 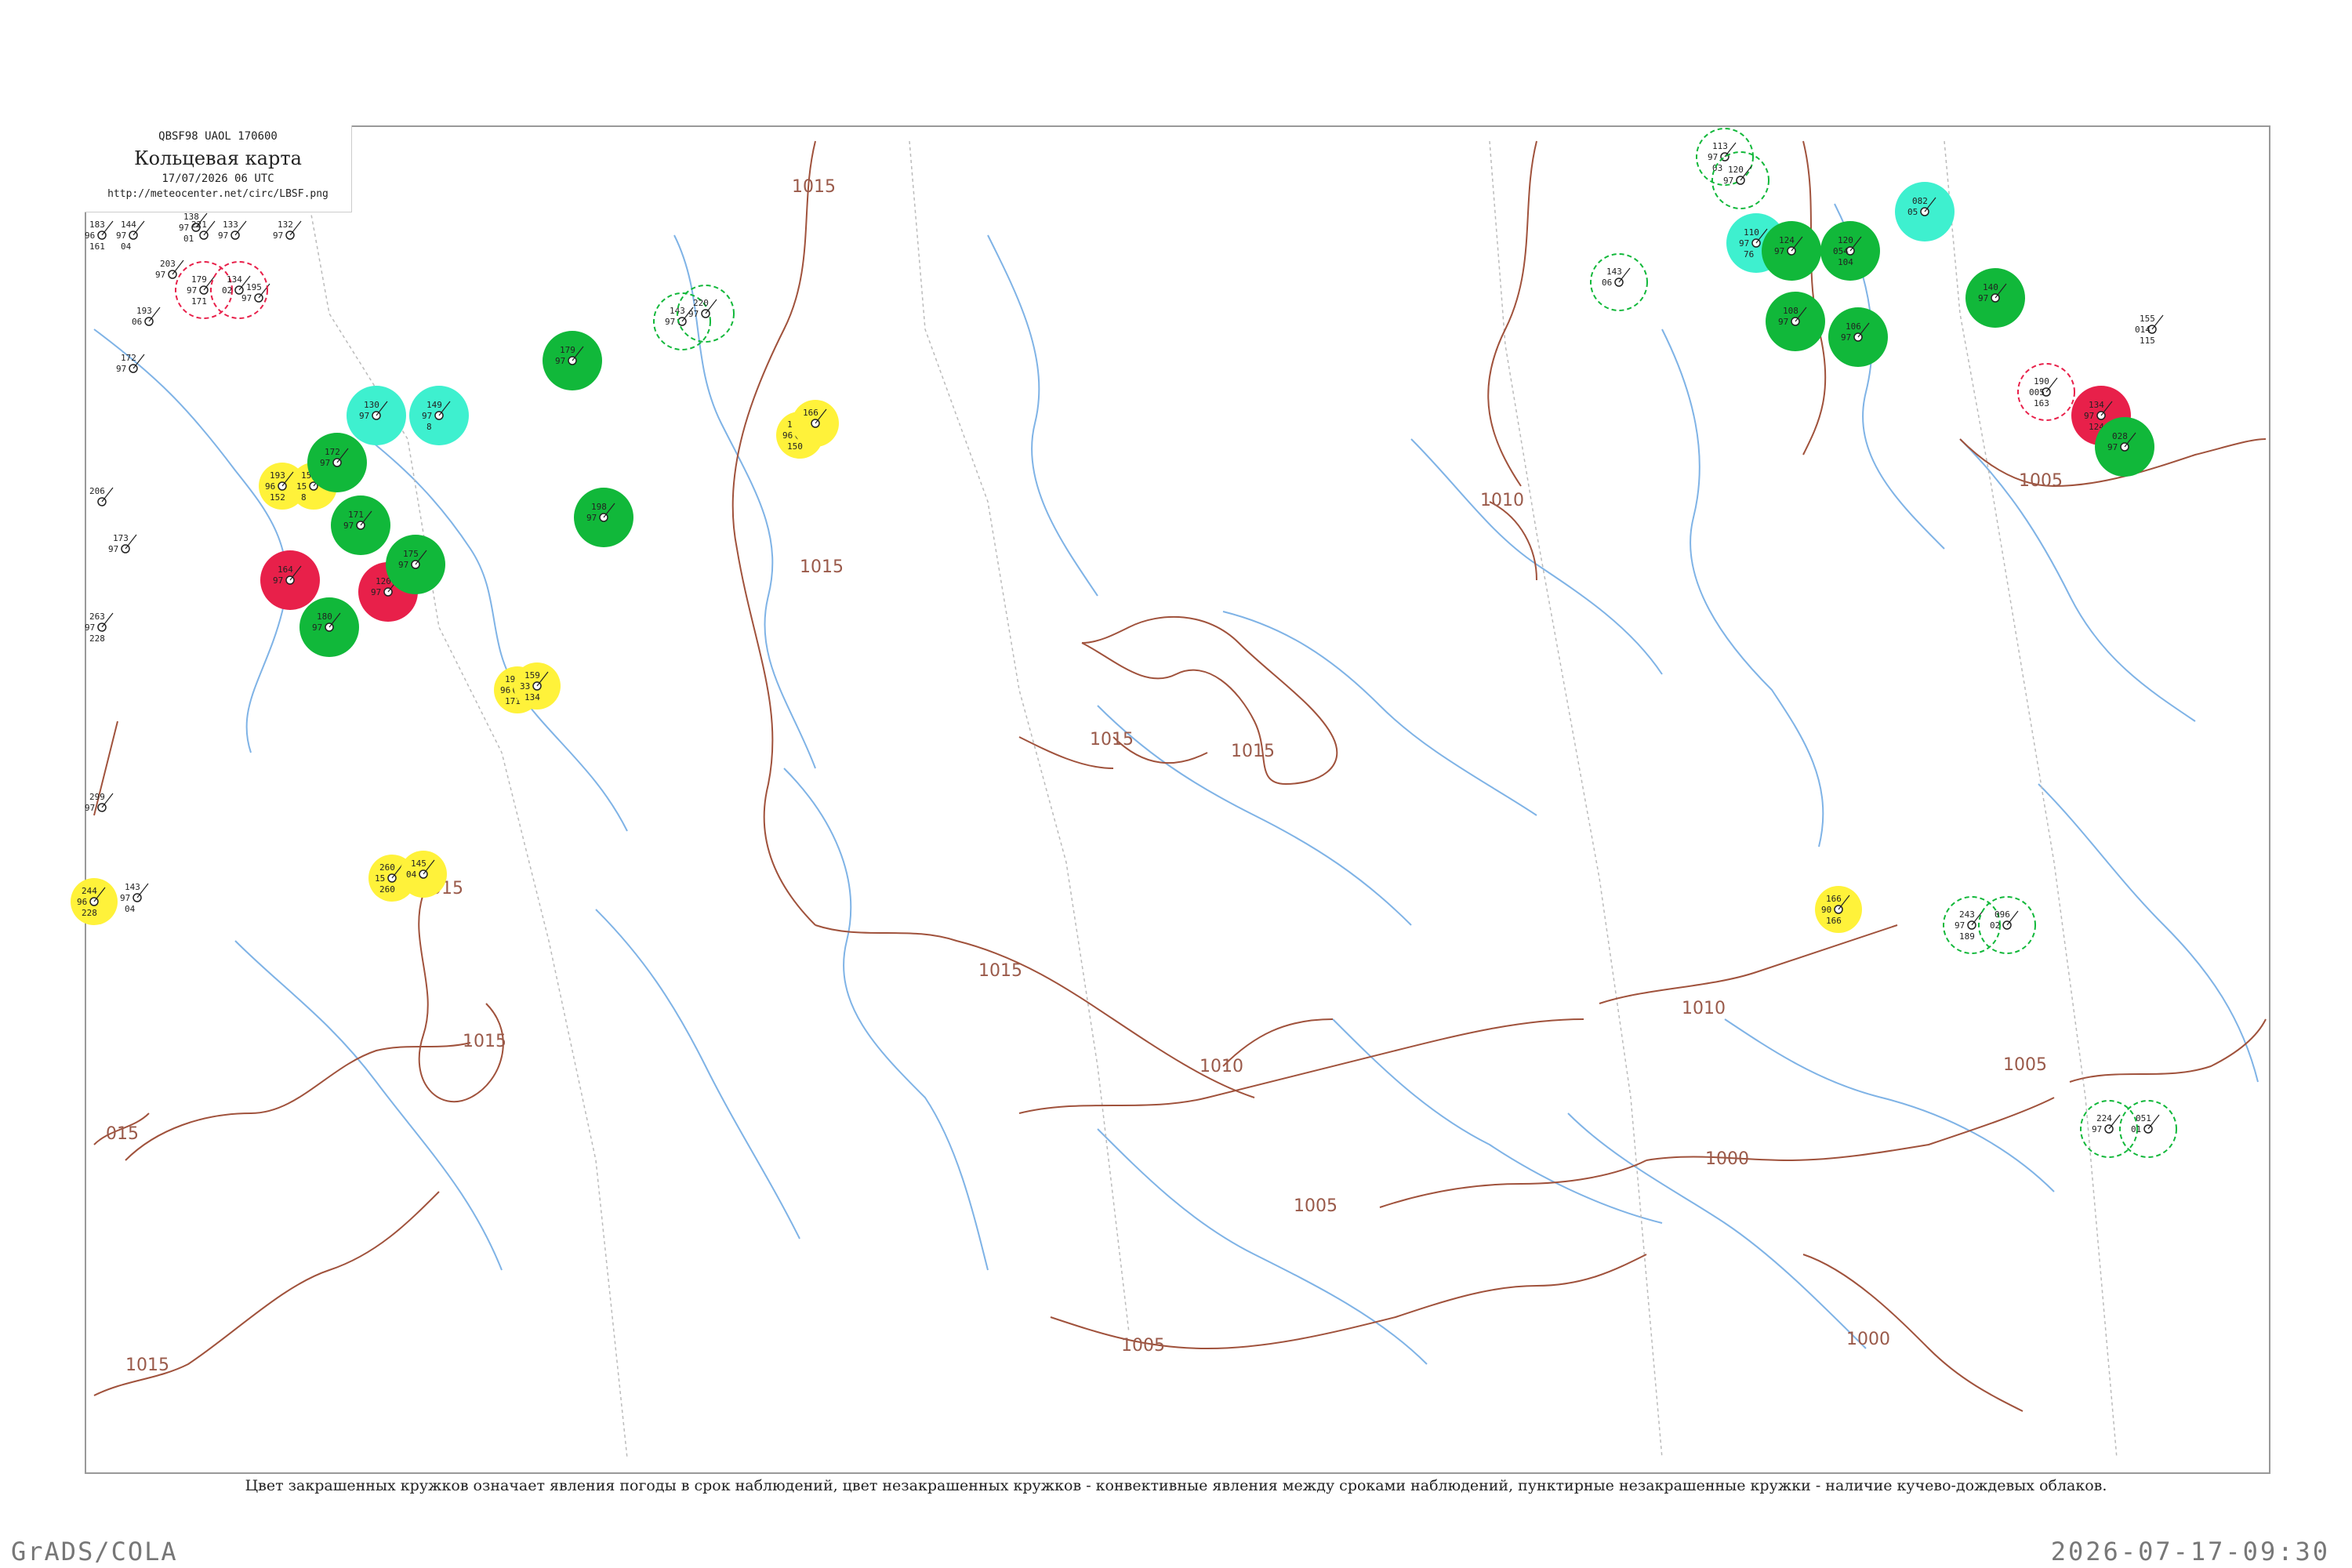 I want to click on station-value: 145, so click(x=418, y=864).